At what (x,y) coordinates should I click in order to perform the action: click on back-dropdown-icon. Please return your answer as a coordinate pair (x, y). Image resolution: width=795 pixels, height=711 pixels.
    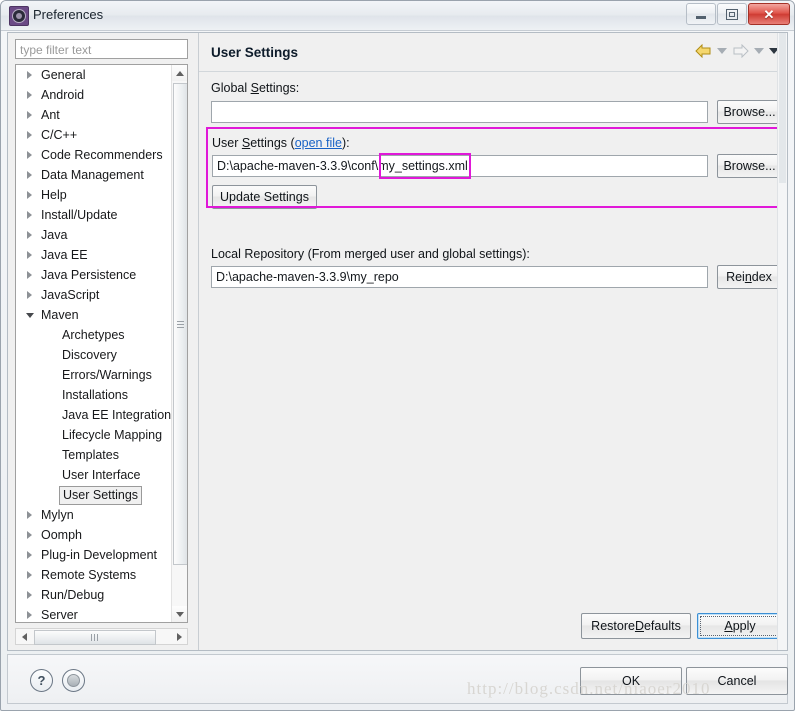
    Looking at the image, I should click on (722, 51).